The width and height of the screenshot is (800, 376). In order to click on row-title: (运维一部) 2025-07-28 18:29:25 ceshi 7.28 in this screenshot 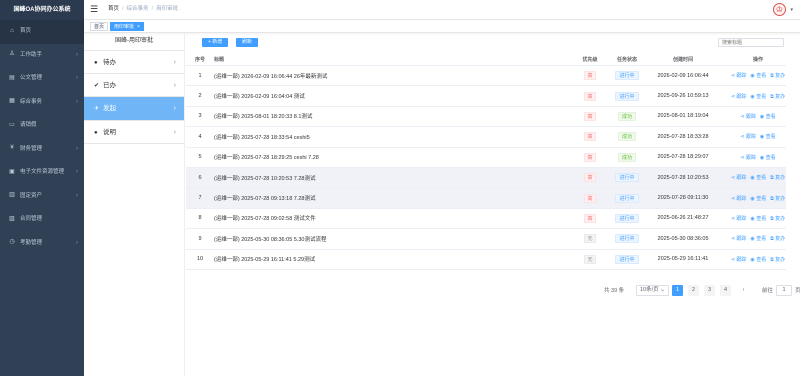, I will do `click(389, 157)`.